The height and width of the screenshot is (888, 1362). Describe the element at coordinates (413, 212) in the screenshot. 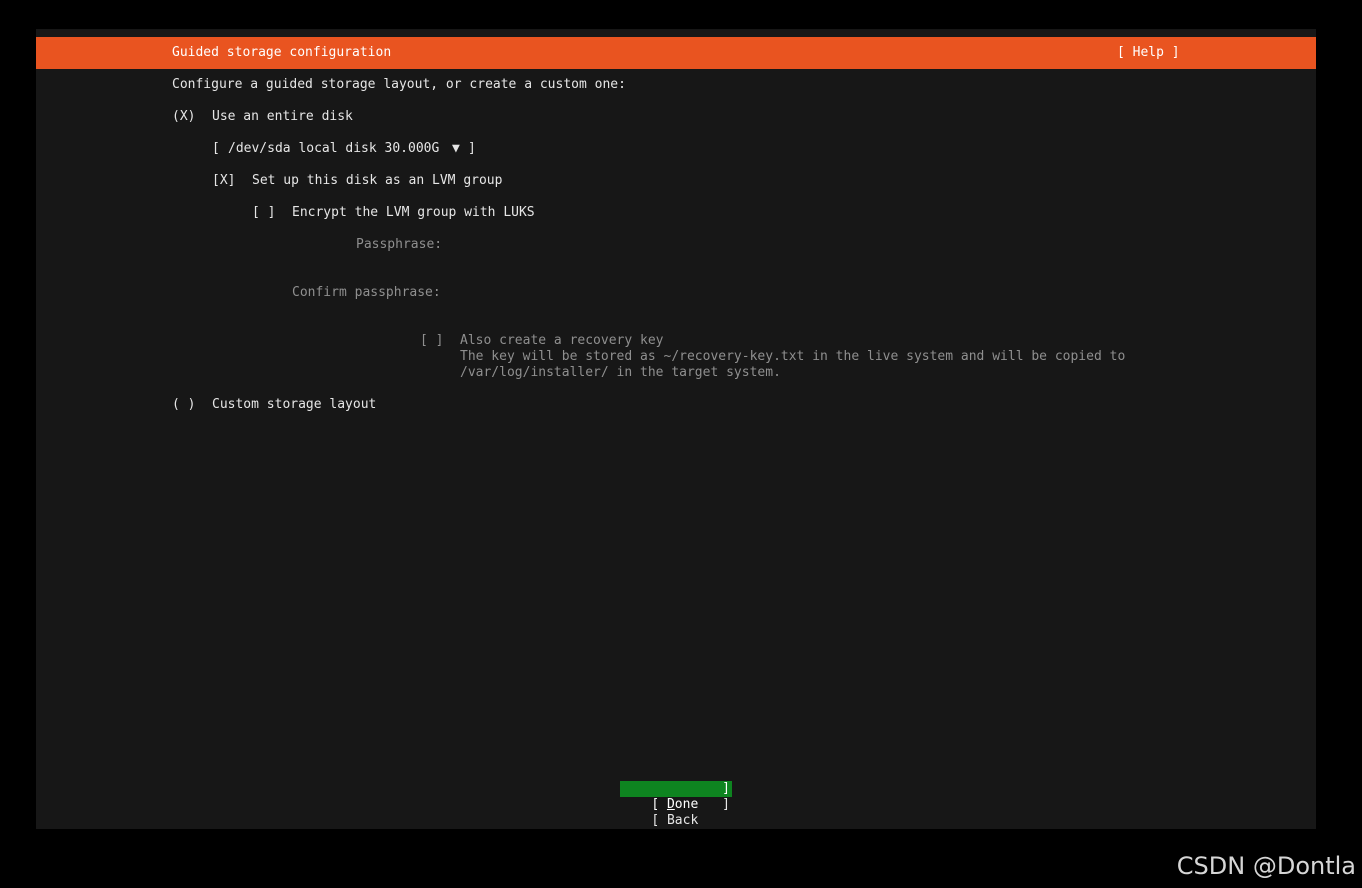

I see `luks-label: Encrypt the LVM group with LUKS` at that location.